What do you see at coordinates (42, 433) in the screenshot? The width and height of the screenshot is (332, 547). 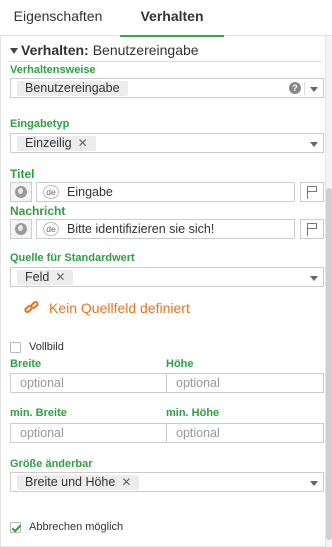 I see `min-breite-placeholder: optional` at bounding box center [42, 433].